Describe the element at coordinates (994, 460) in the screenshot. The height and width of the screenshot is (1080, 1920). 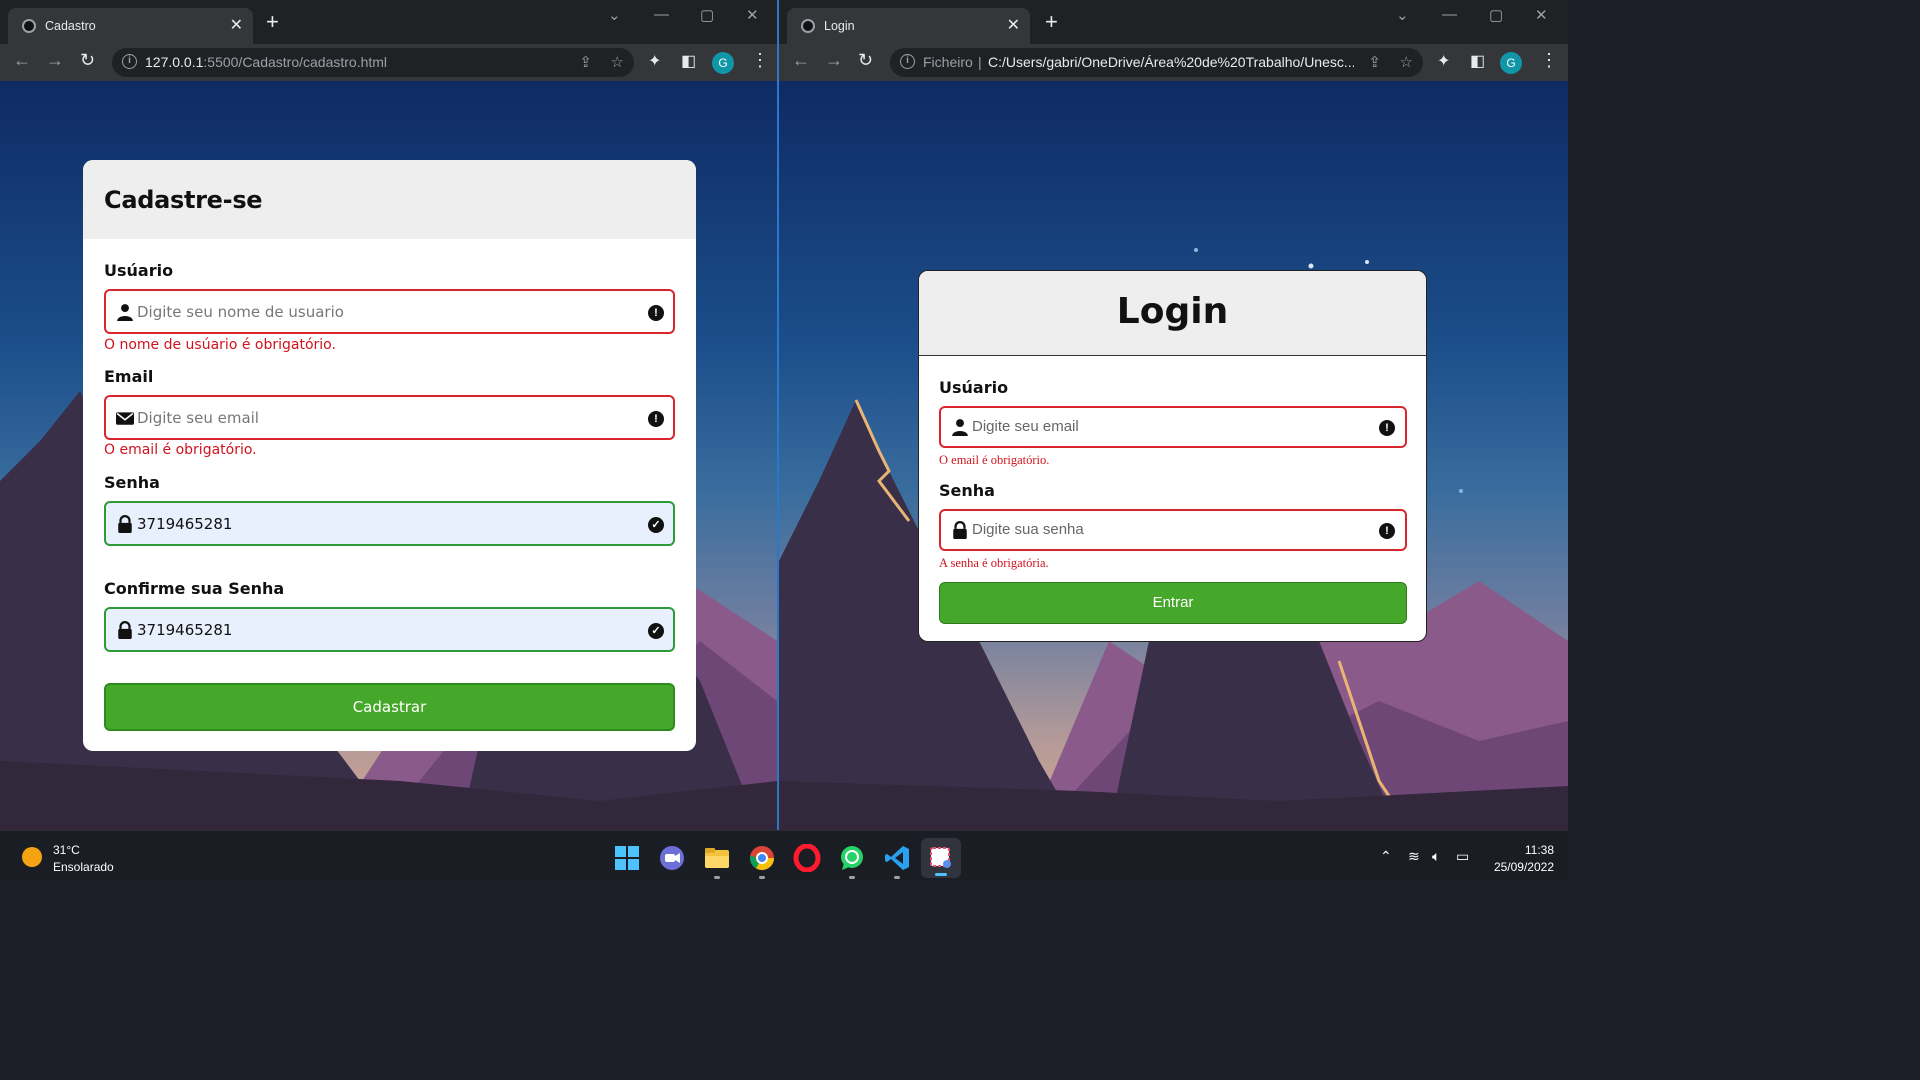
I see `username-error: O email é obrigatório.` at that location.